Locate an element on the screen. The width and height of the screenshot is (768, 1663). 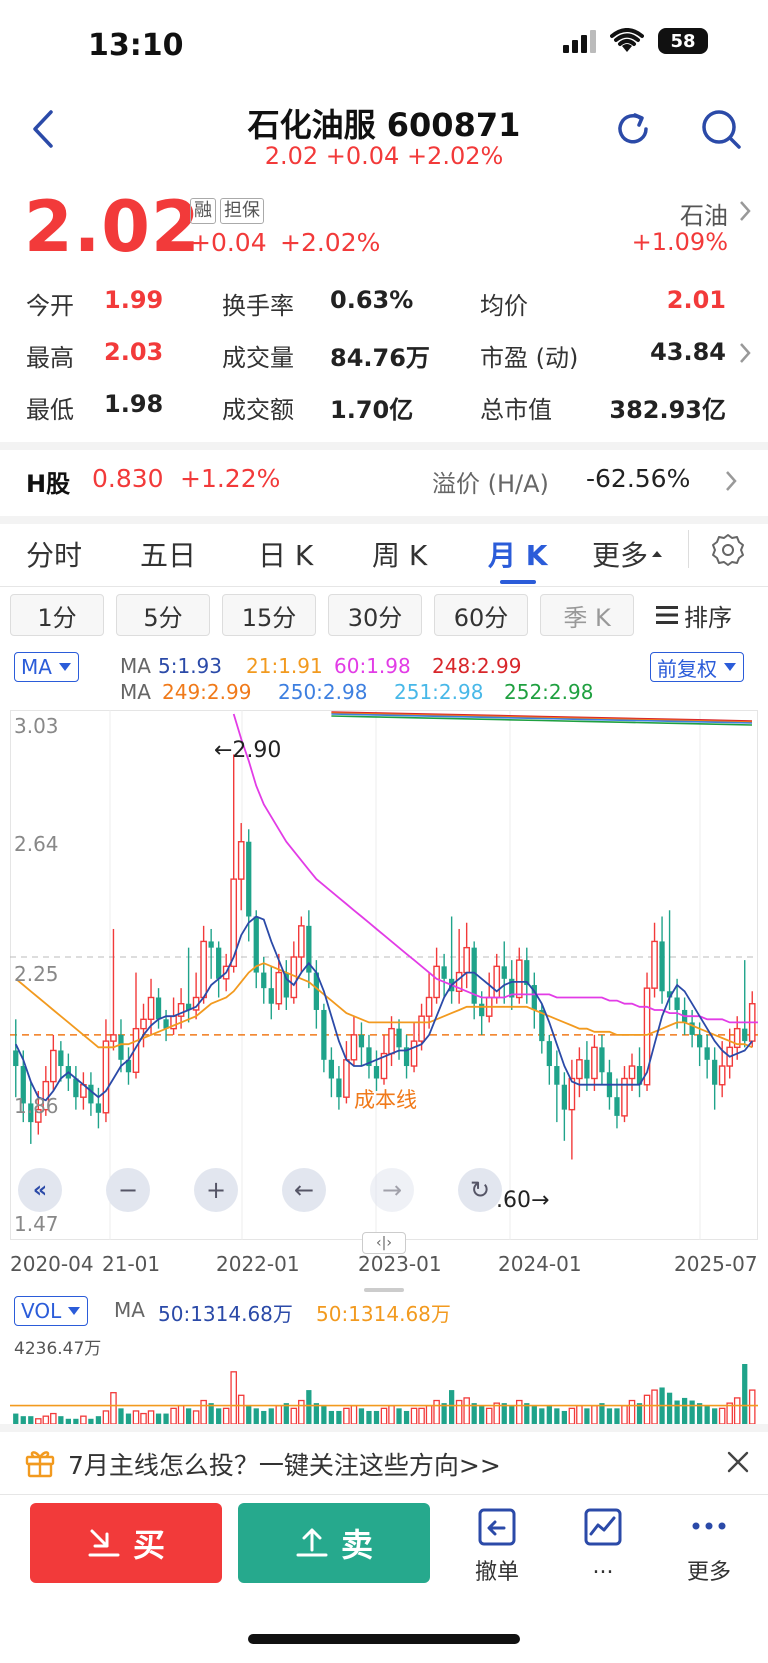
reset-icon: ↻ is located at coordinates (480, 1190).